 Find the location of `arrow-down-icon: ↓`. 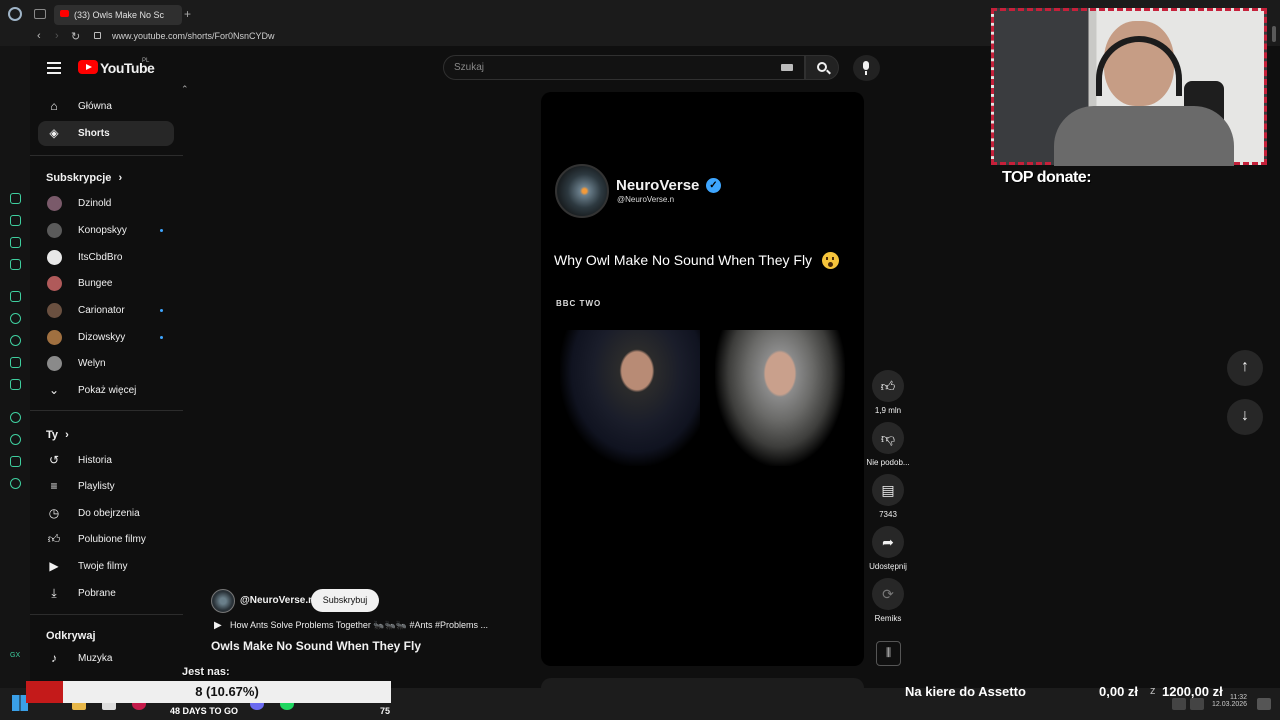

arrow-down-icon: ↓ is located at coordinates (1245, 415).